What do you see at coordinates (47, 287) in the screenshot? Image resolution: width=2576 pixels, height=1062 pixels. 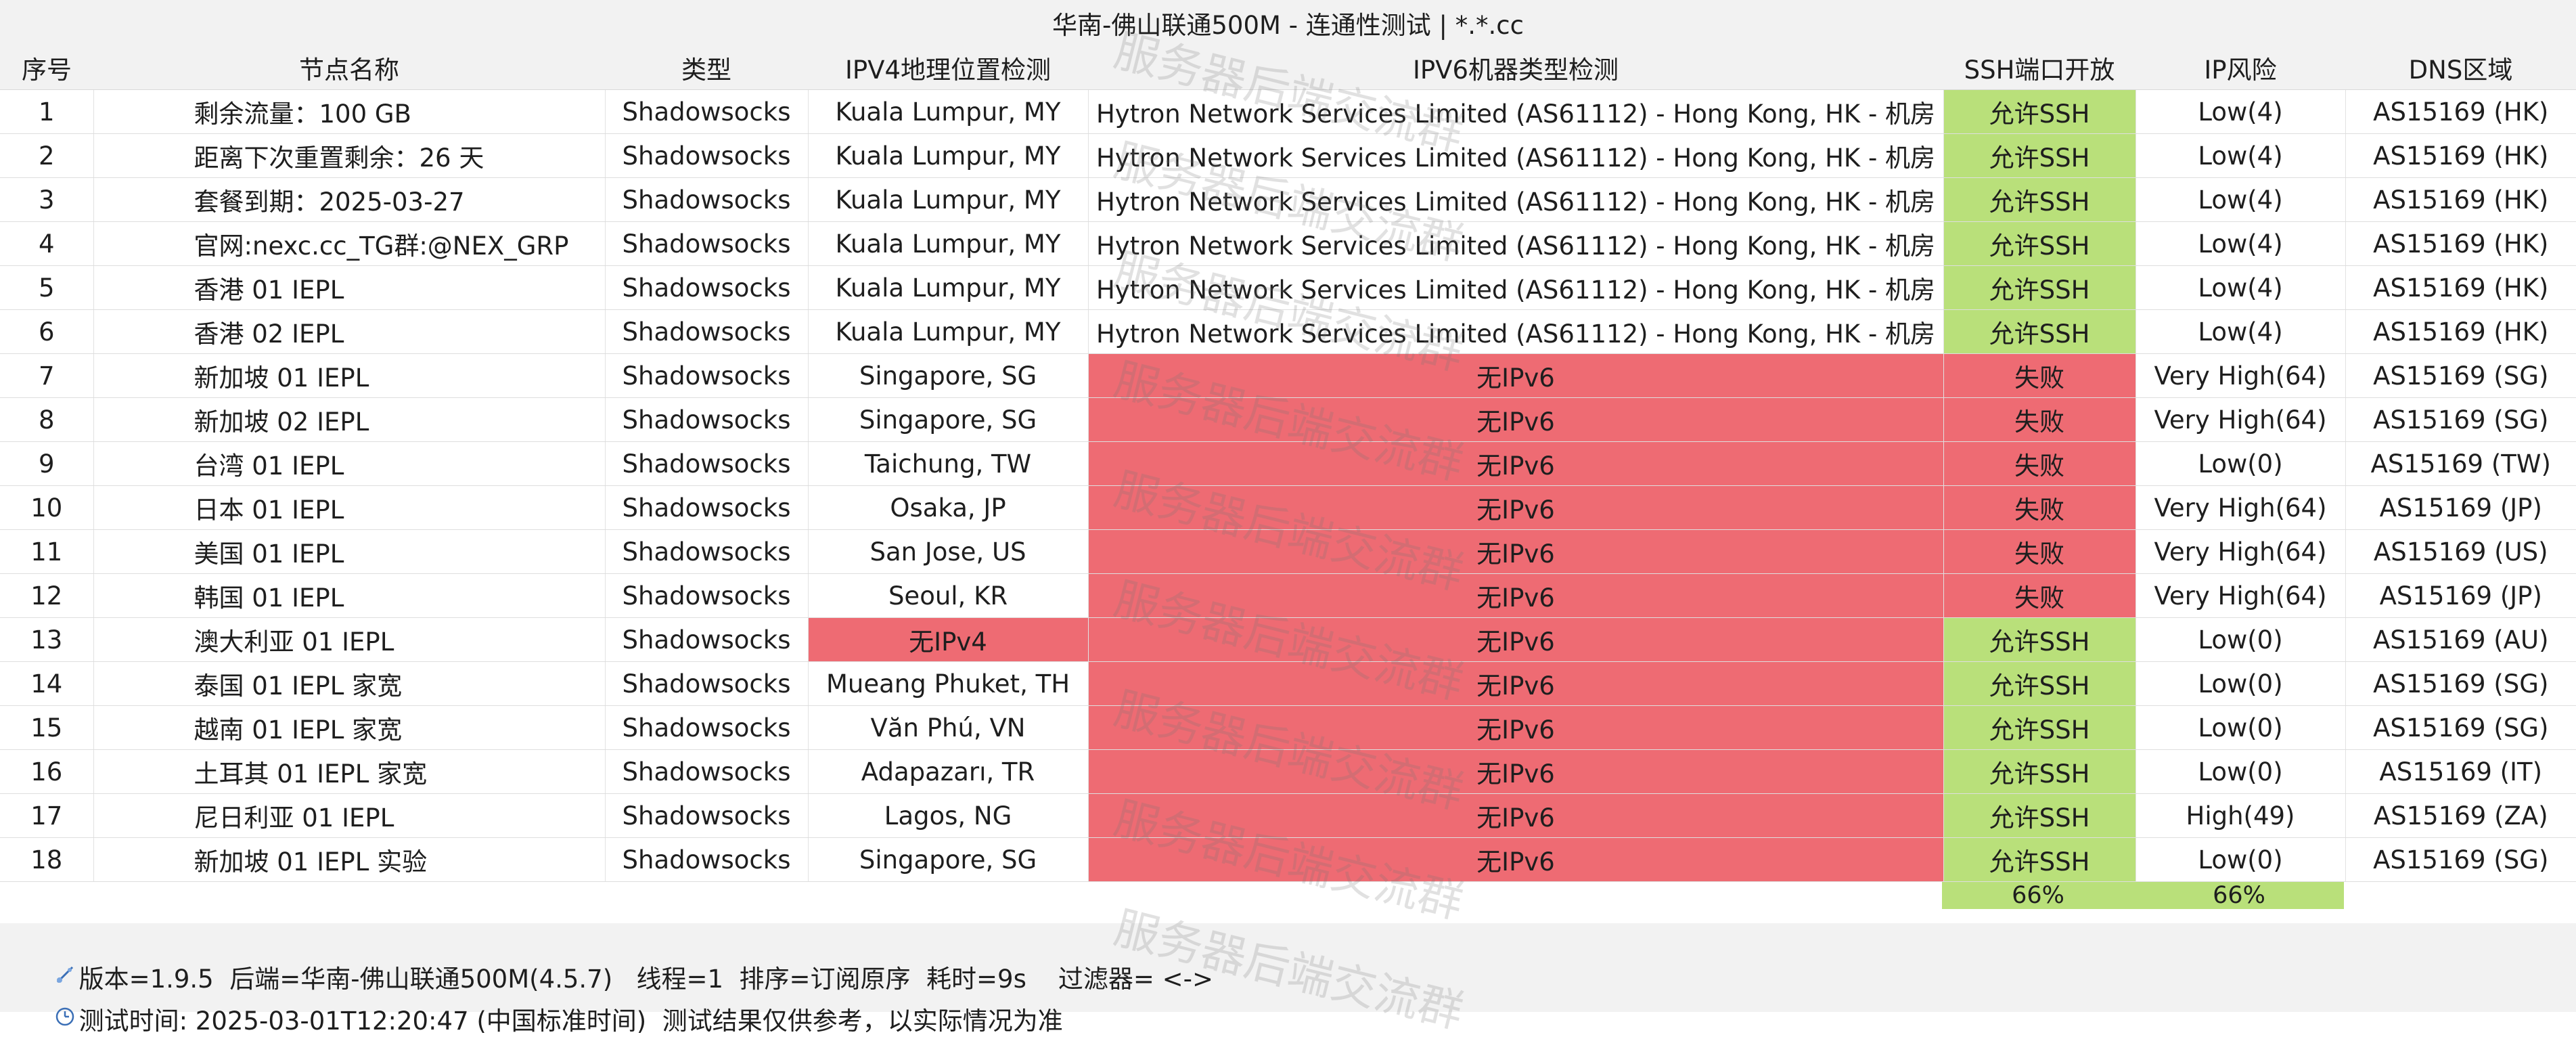 I see `cell-index: 5` at bounding box center [47, 287].